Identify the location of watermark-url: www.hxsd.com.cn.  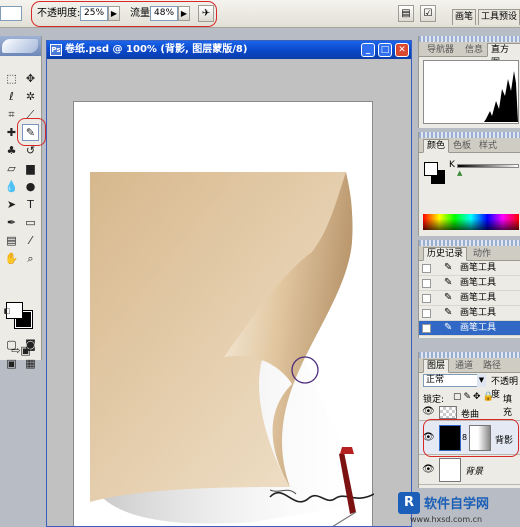
(446, 519).